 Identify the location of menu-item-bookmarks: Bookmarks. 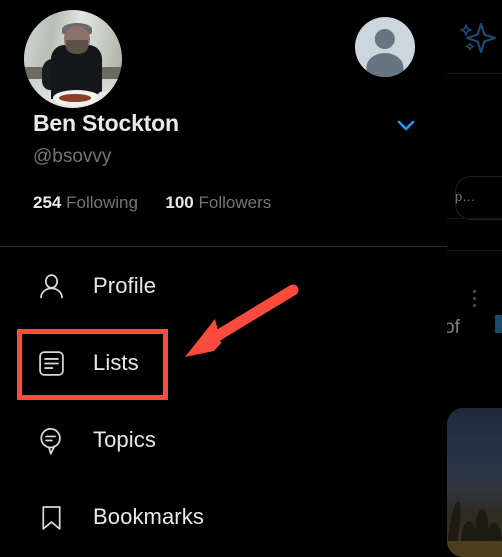
(223, 517).